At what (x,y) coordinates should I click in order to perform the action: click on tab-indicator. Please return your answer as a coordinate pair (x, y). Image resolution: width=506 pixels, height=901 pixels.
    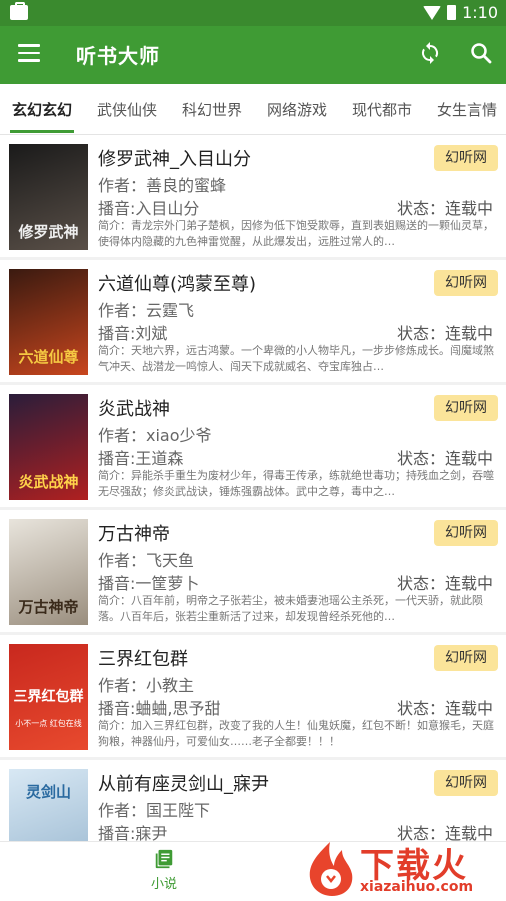
    Looking at the image, I should click on (42, 131).